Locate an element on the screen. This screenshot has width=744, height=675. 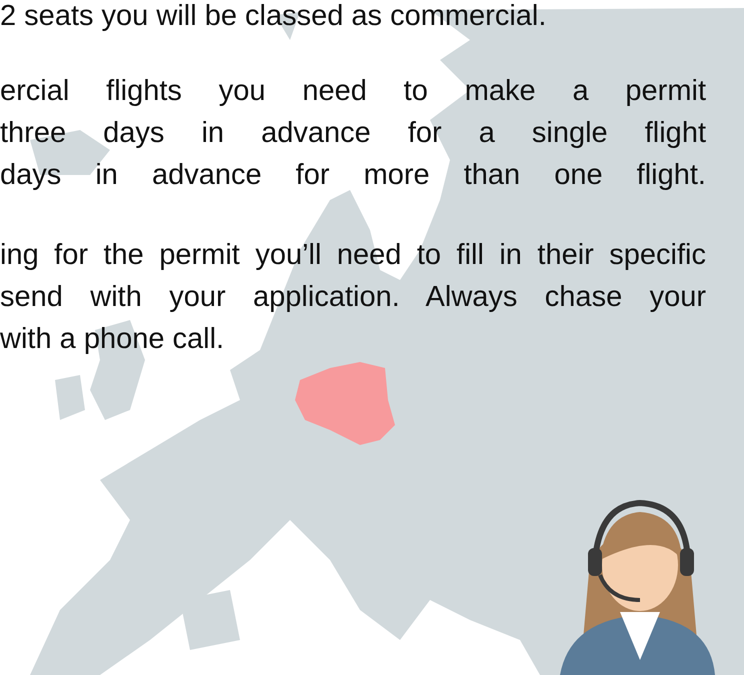
paragraph-line: with a phone call. is located at coordinates (113, 339).